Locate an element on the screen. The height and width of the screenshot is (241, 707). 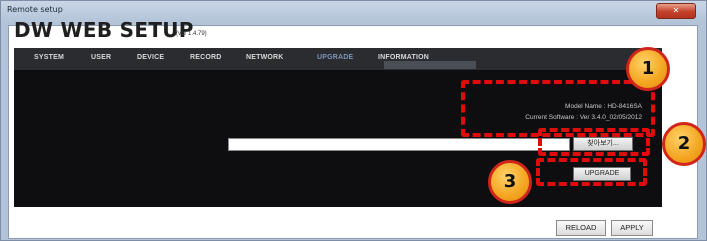
tab-record: RECORD is located at coordinates (206, 57).